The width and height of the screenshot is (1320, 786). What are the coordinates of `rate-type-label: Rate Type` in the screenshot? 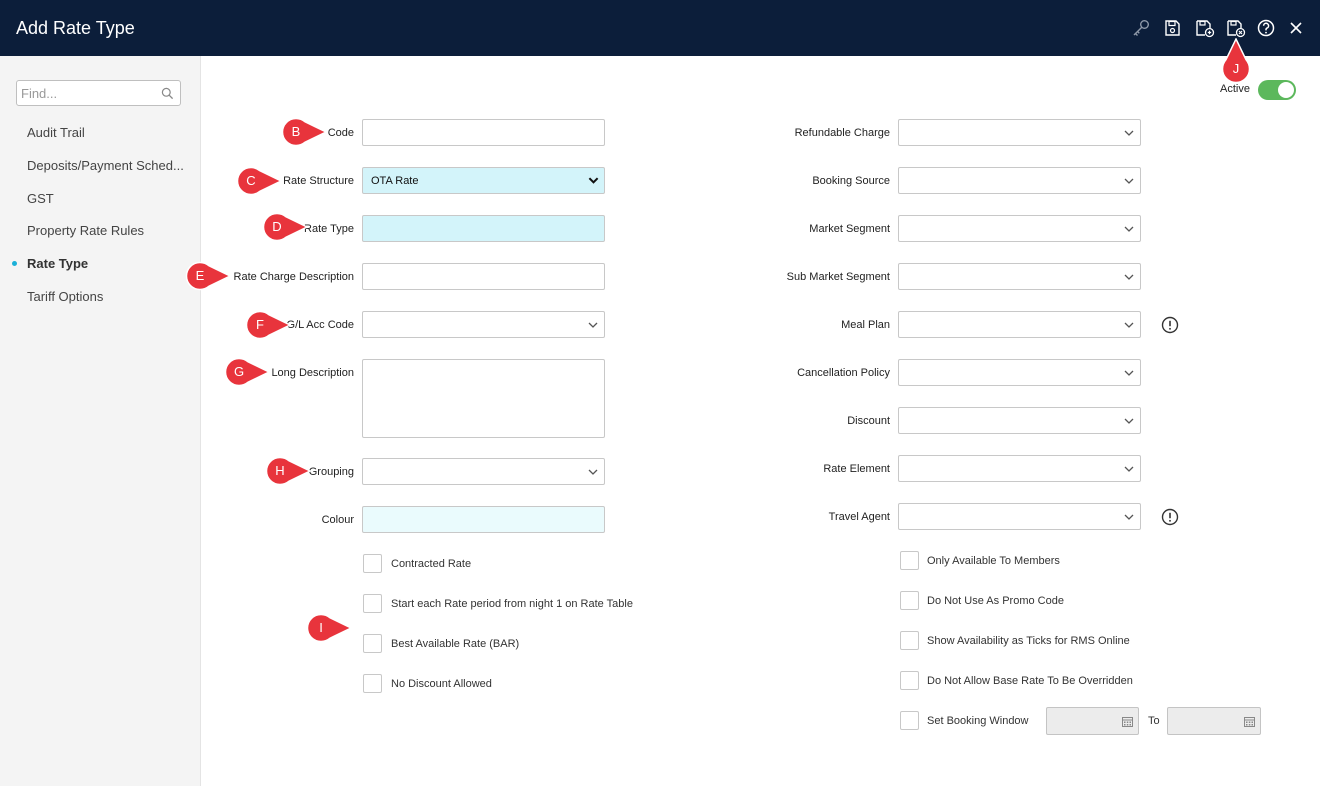 It's located at (329, 229).